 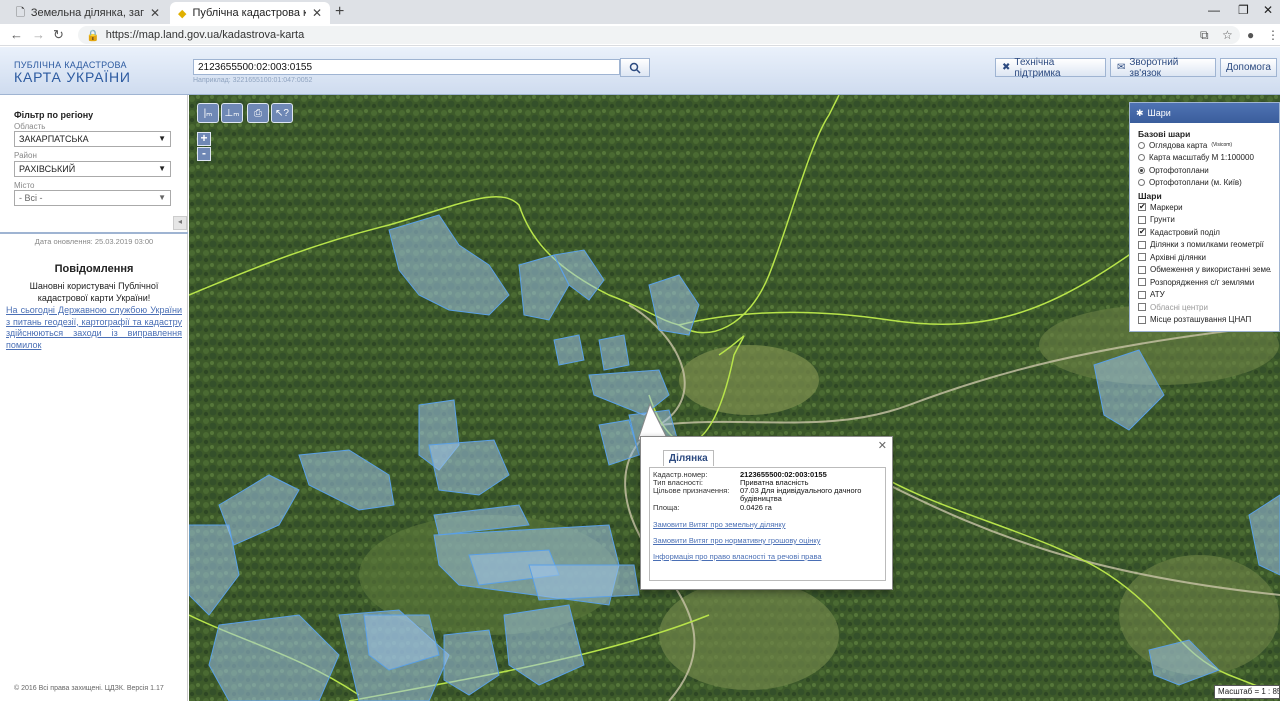 What do you see at coordinates (1121, 67) in the screenshot?
I see `mail-icon: ✉` at bounding box center [1121, 67].